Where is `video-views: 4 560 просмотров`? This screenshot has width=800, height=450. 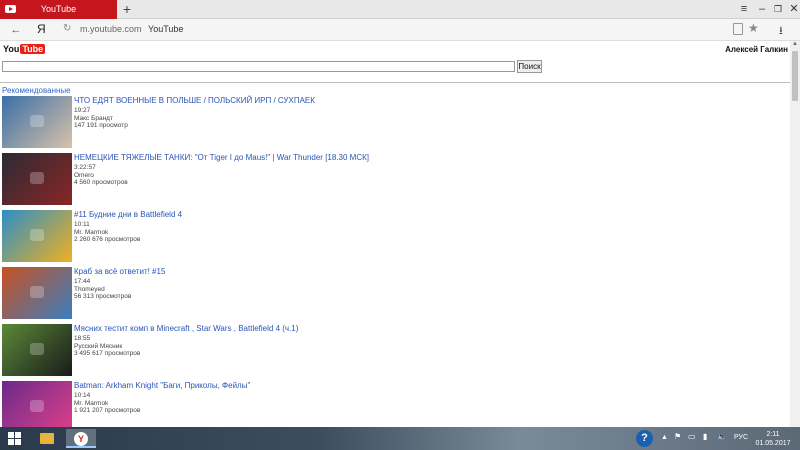 video-views: 4 560 просмотров is located at coordinates (101, 182).